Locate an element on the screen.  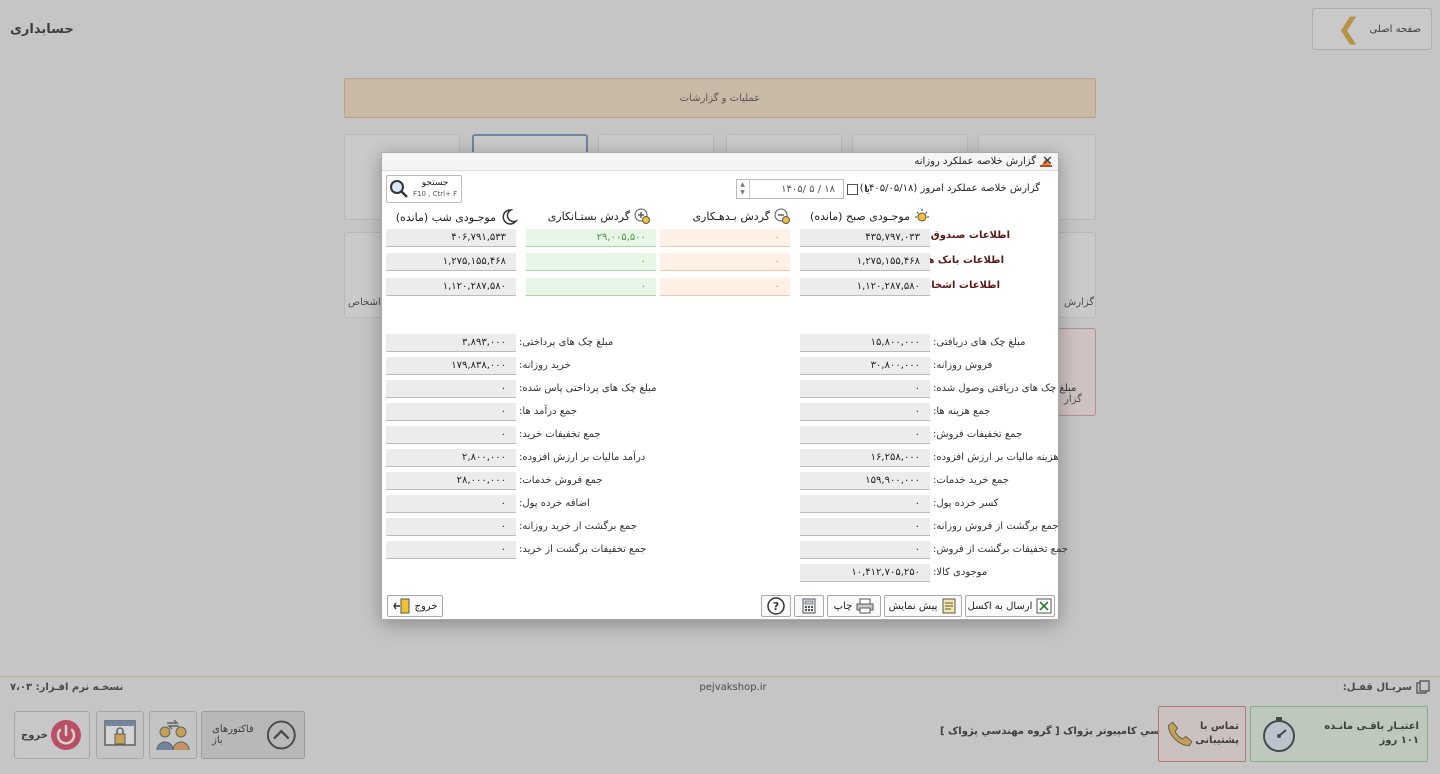
print-label: چاپ is located at coordinates (843, 606).